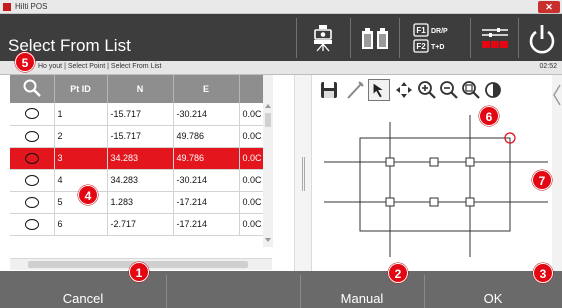 This screenshot has width=562, height=308. Describe the element at coordinates (471, 90) in the screenshot. I see `zoom-fit-icon` at that location.